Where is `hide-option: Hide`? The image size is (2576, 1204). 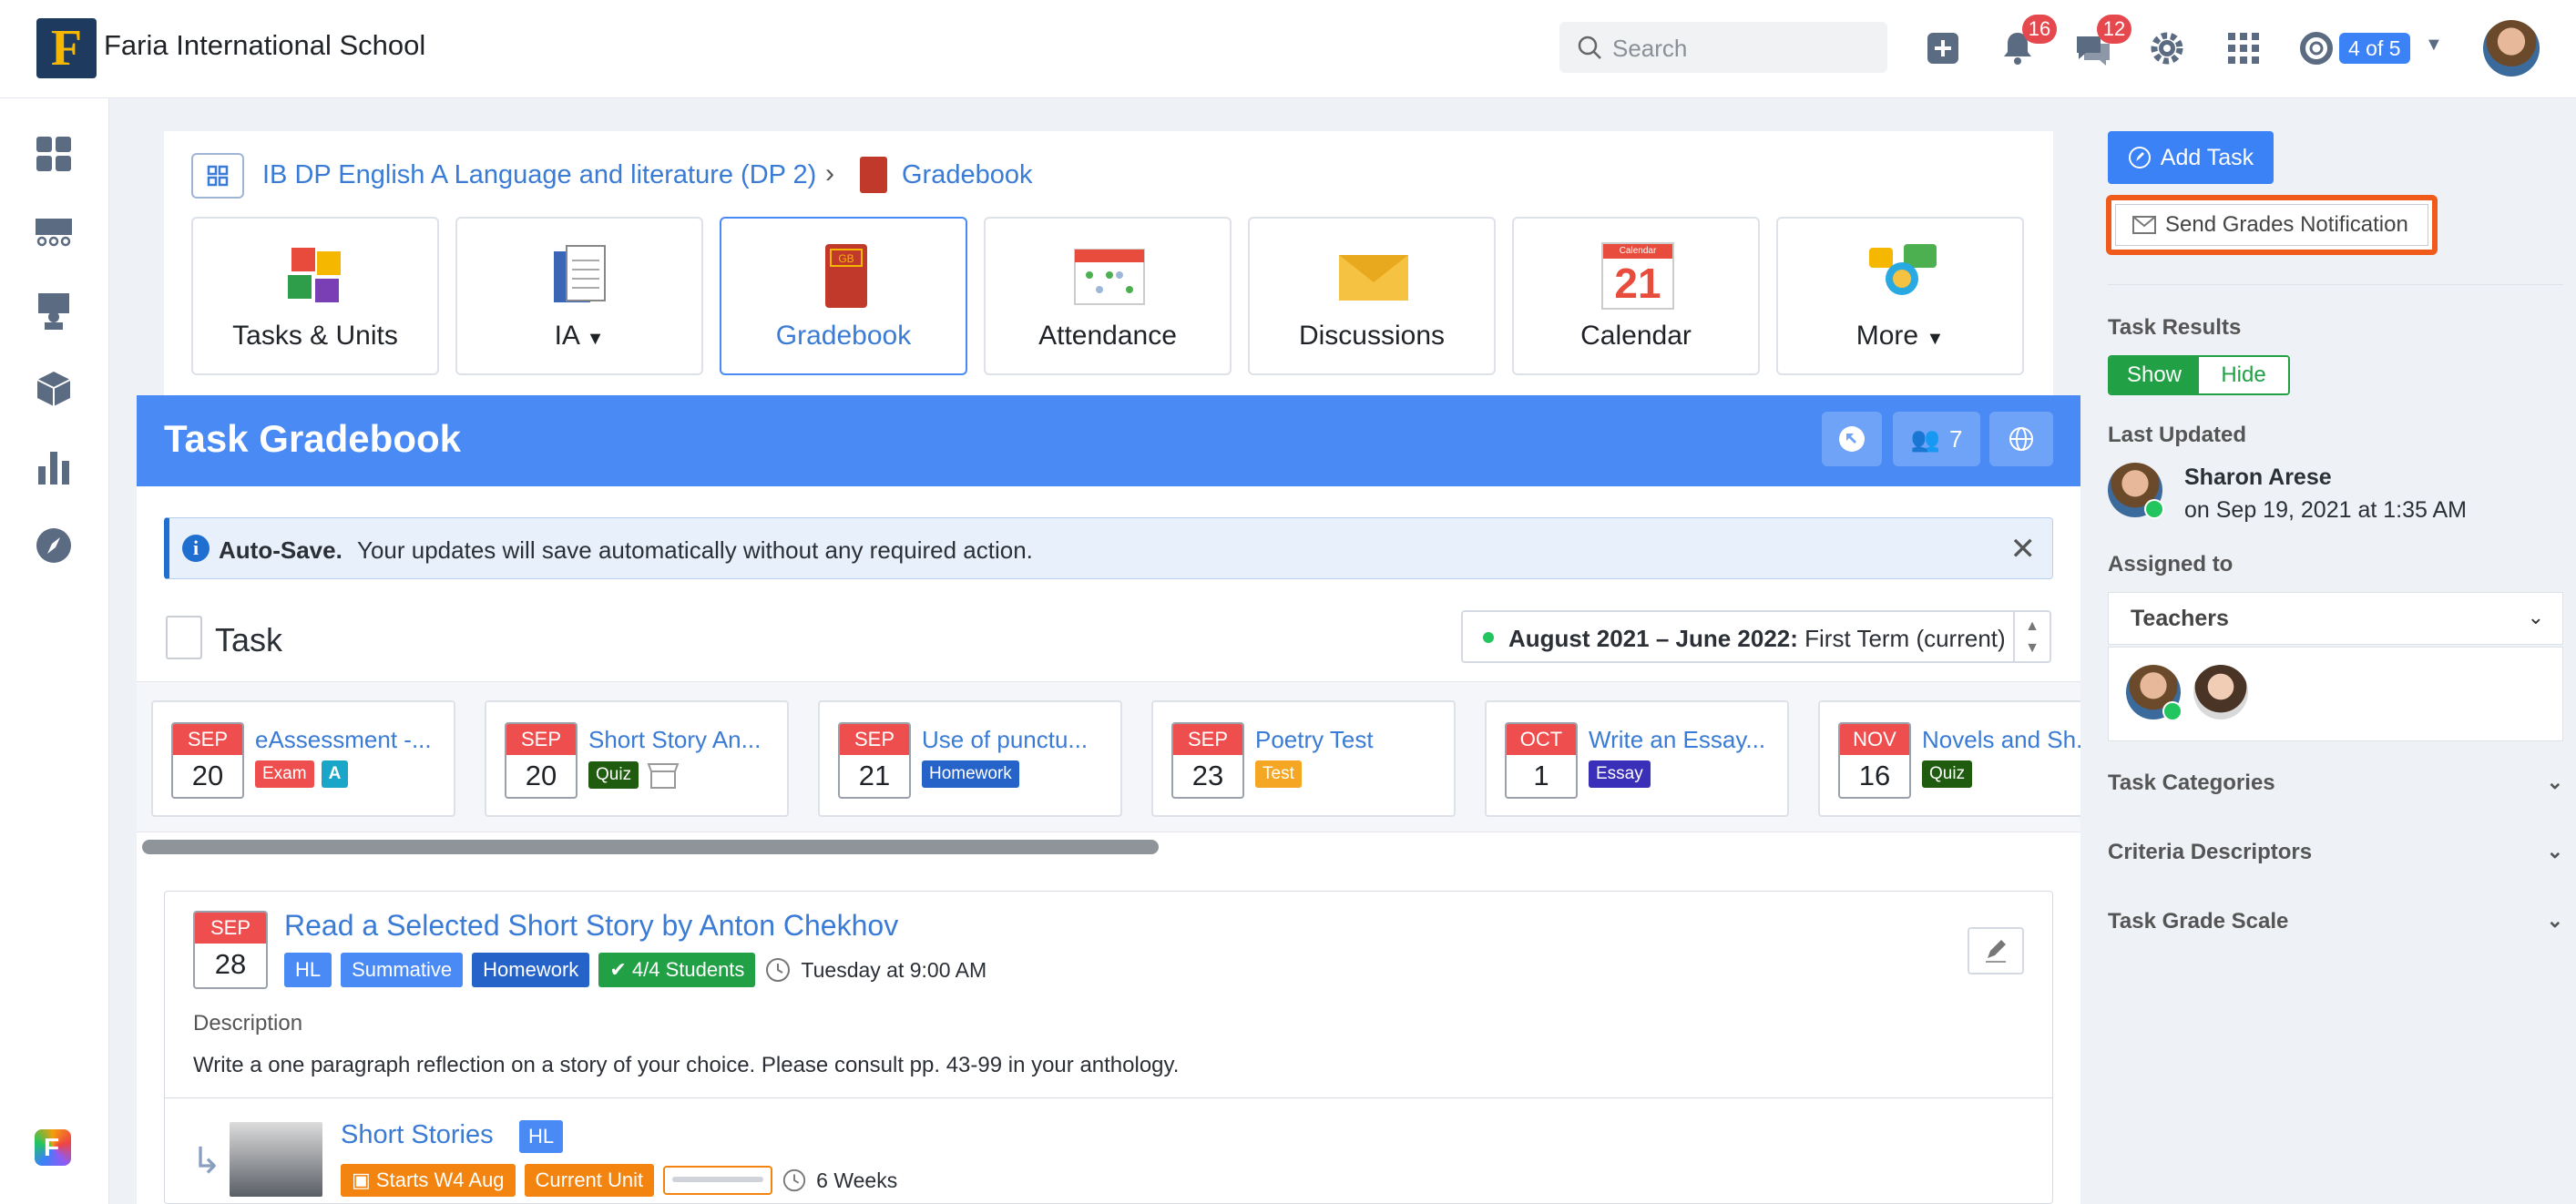
hide-option: Hide is located at coordinates (2243, 375).